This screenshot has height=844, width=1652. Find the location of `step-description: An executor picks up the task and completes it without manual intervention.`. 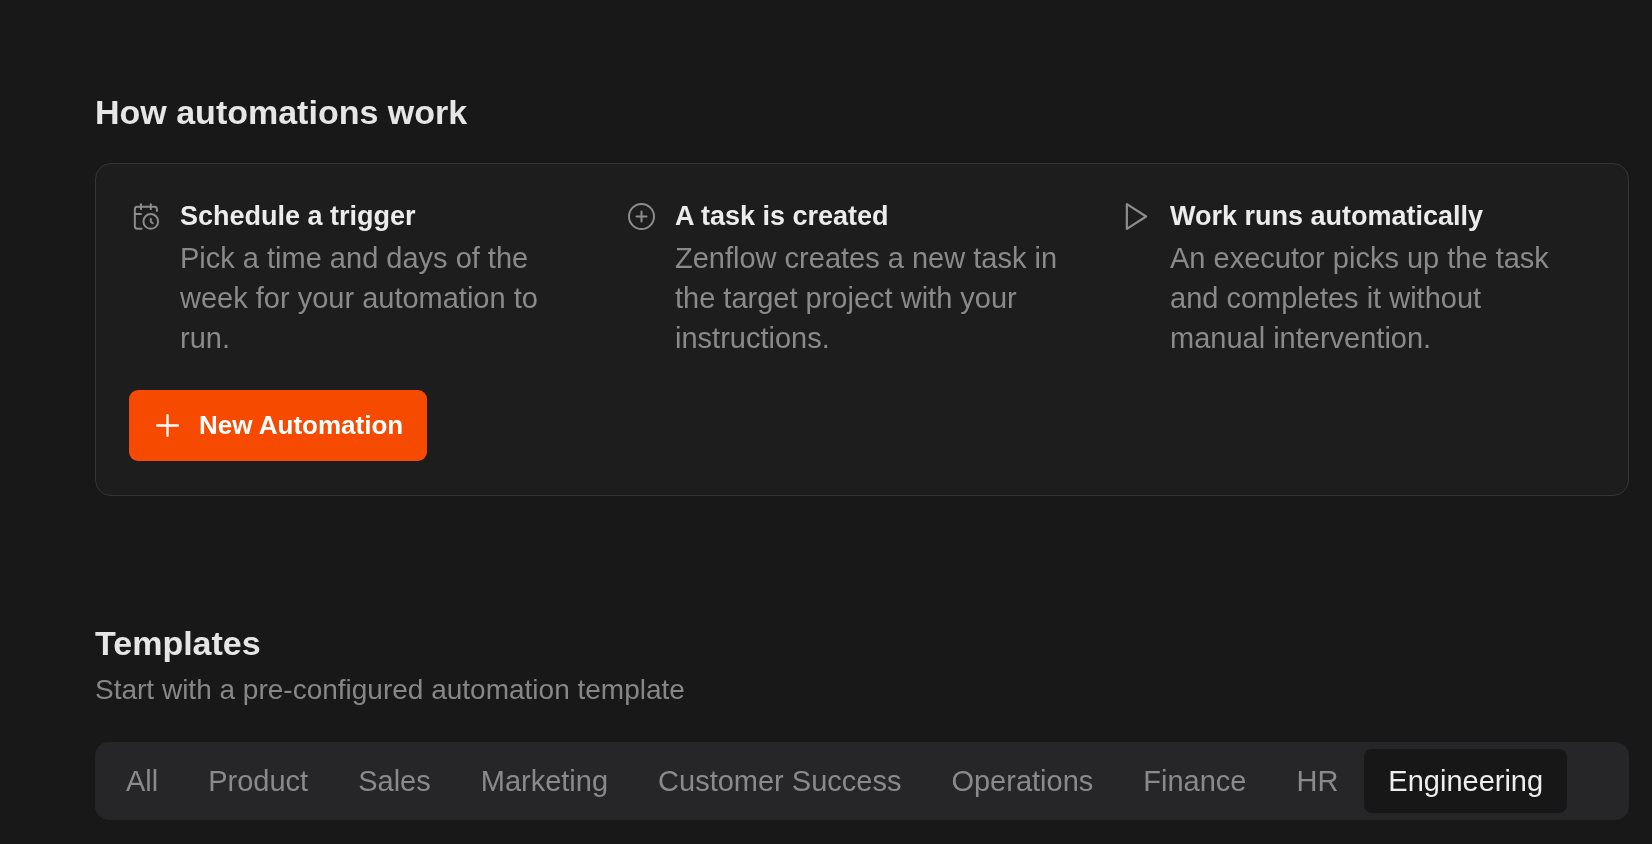

step-description: An executor picks up the task and completes it without manual intervention. is located at coordinates (1360, 298).